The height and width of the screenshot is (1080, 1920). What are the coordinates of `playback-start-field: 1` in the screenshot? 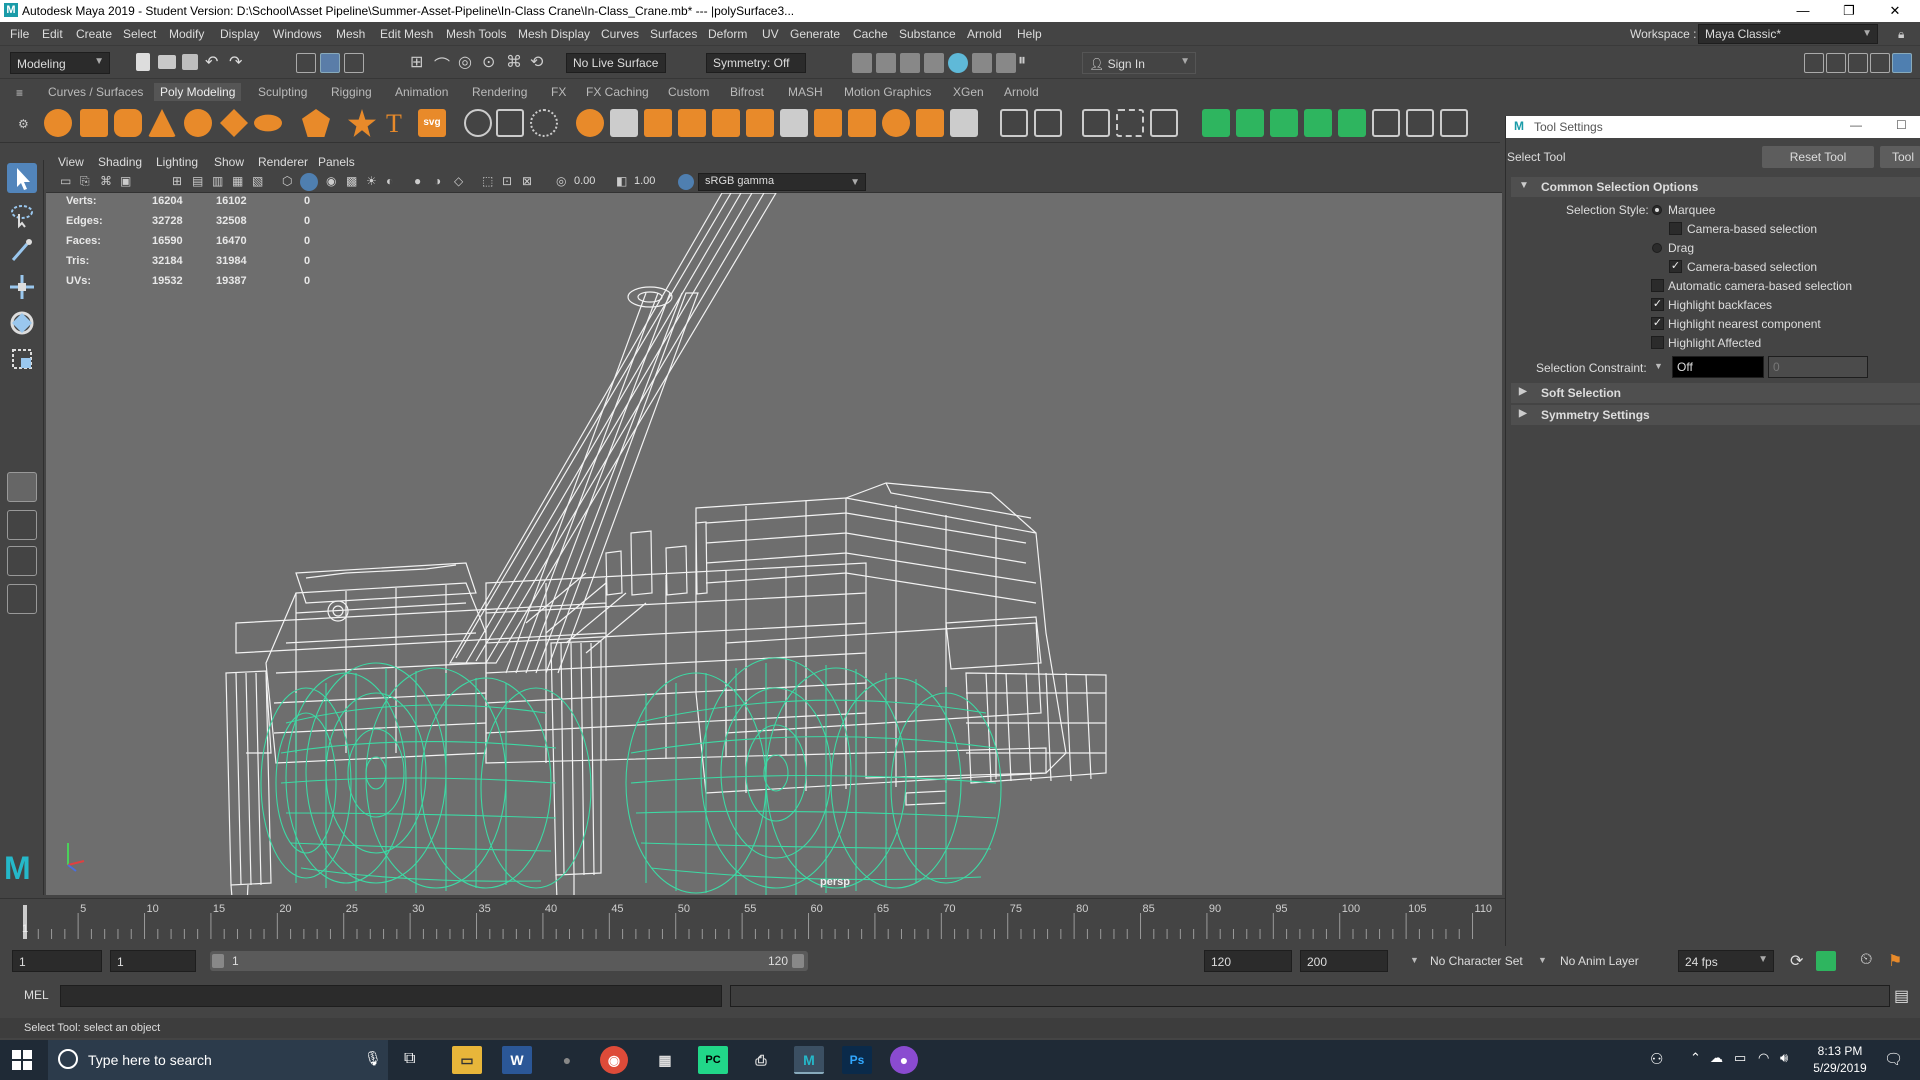 It's located at (153, 961).